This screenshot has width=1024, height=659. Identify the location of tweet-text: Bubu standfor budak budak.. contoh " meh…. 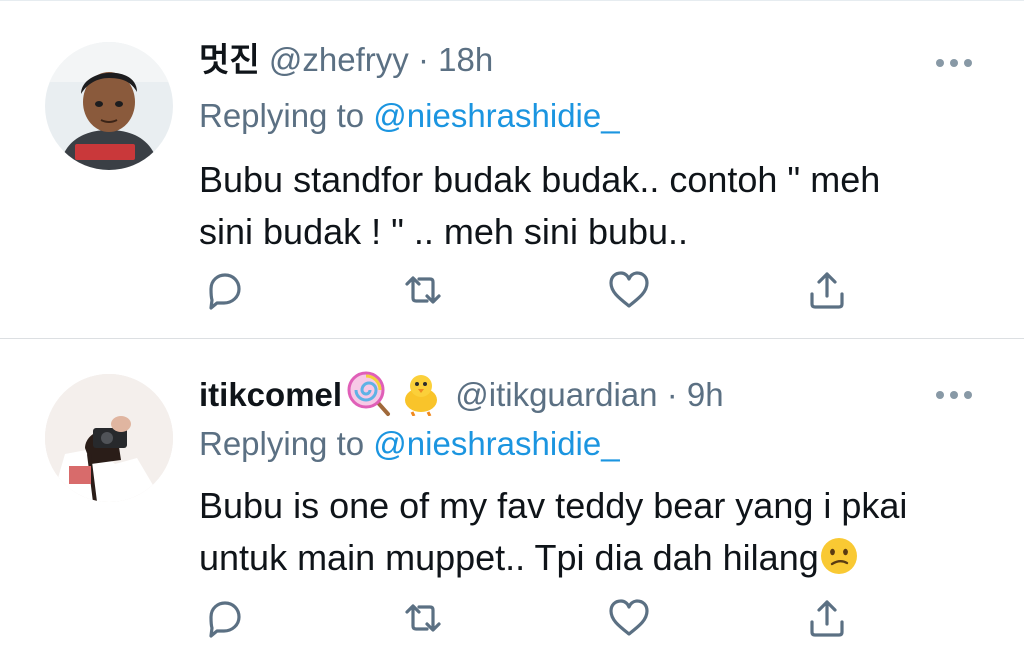
(594, 206).